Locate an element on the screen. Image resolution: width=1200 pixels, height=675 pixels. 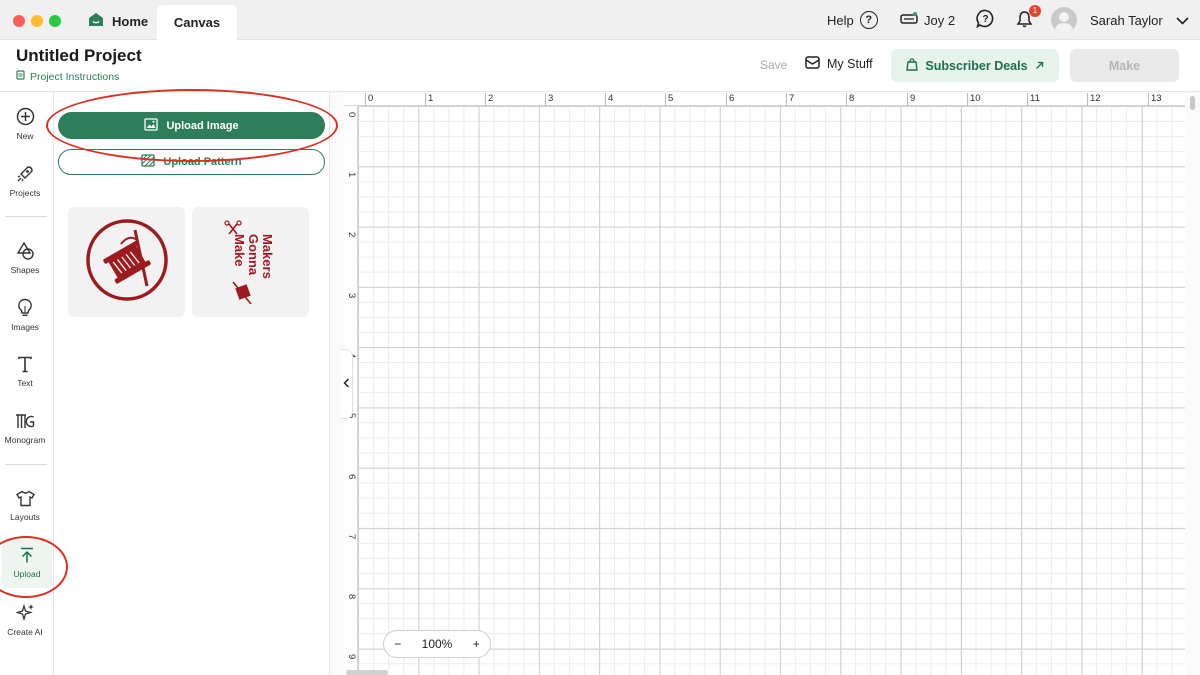
mail-tray-icon is located at coordinates (812, 64).